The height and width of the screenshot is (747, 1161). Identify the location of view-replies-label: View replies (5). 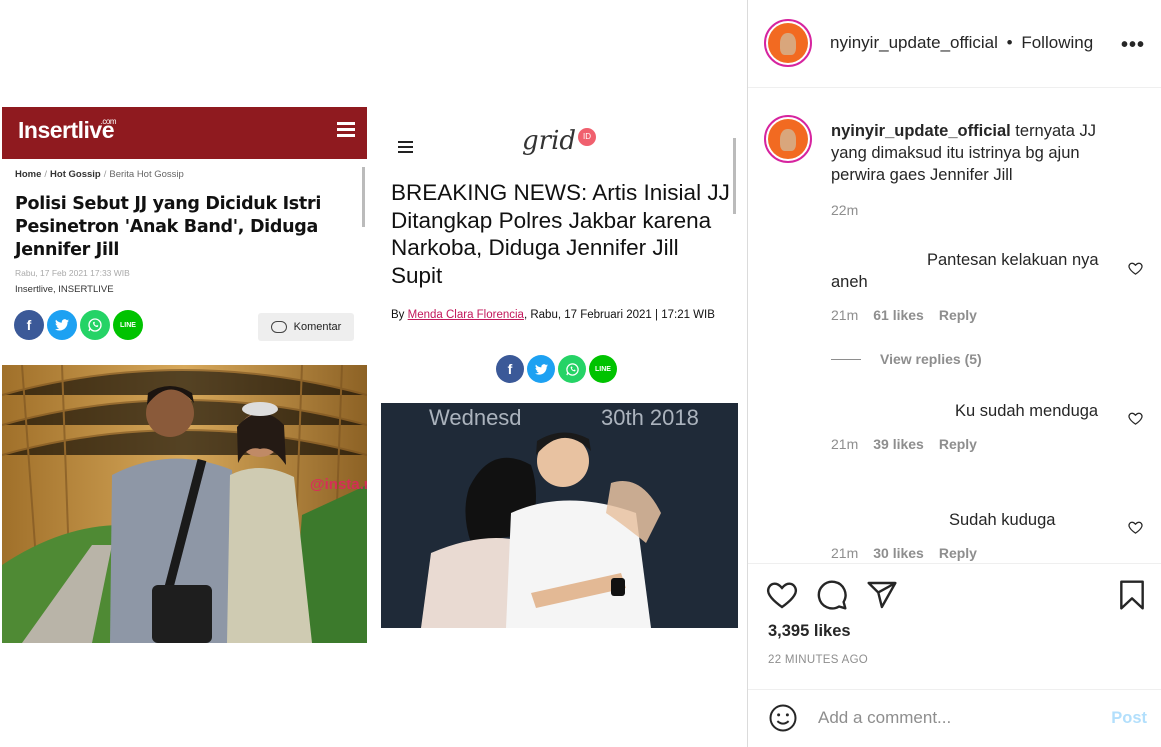
(931, 359).